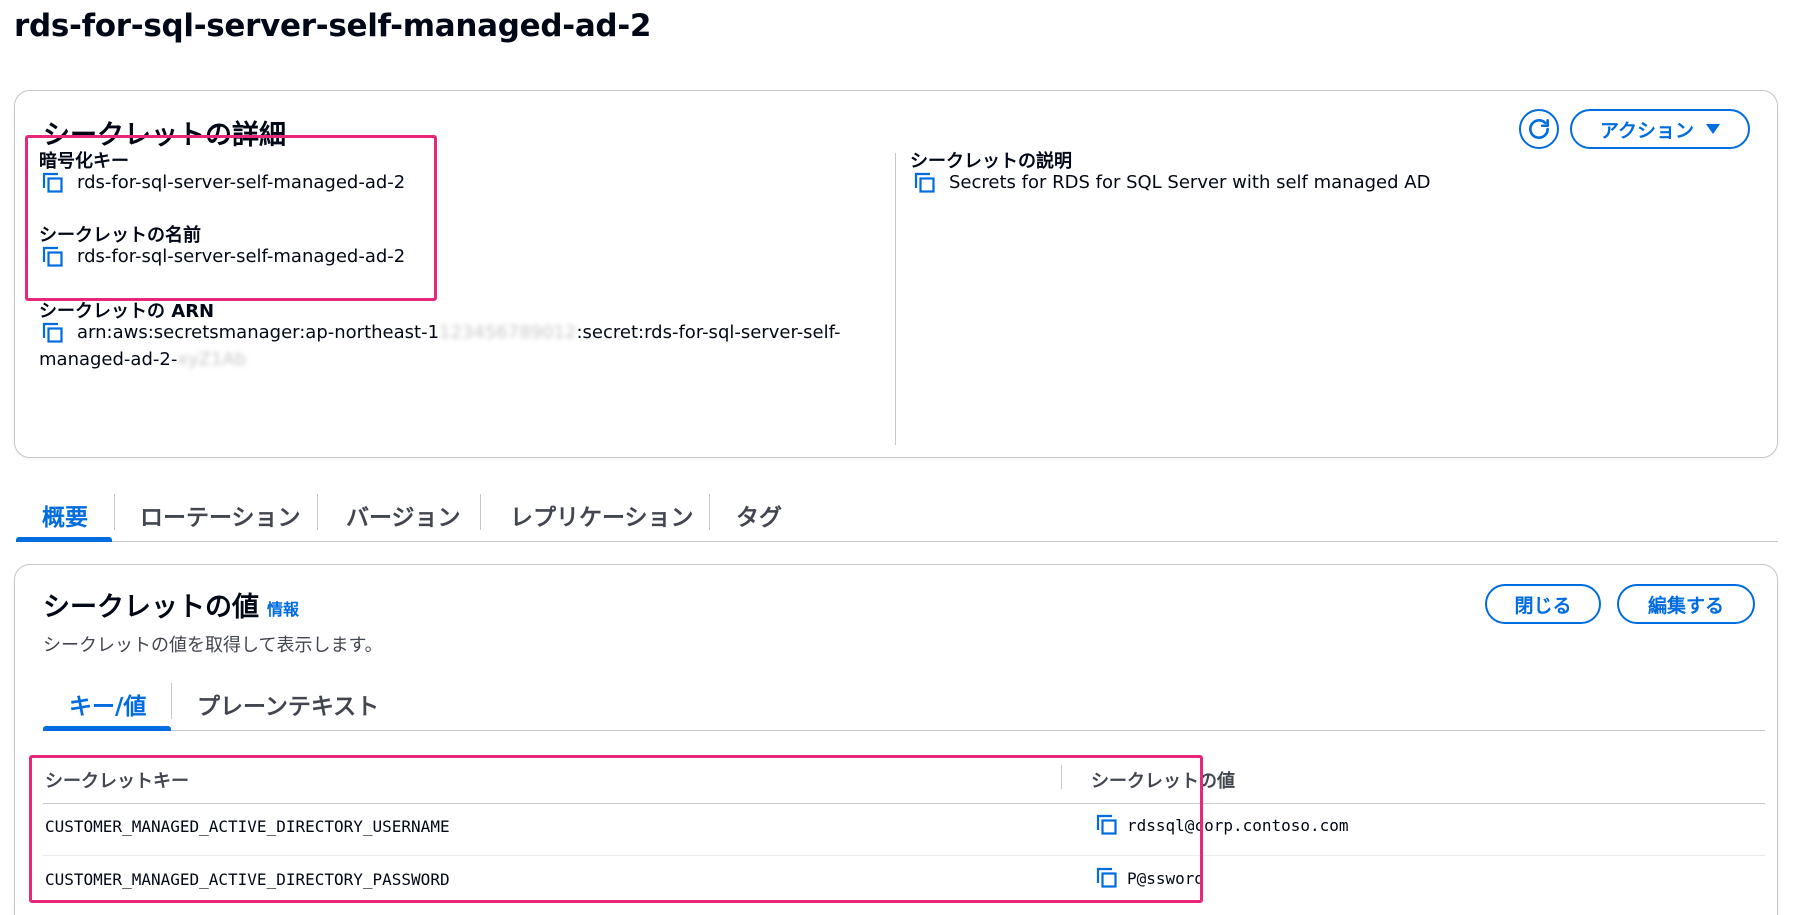 The image size is (1798, 915). I want to click on tab-versions: バージョン, so click(403, 516).